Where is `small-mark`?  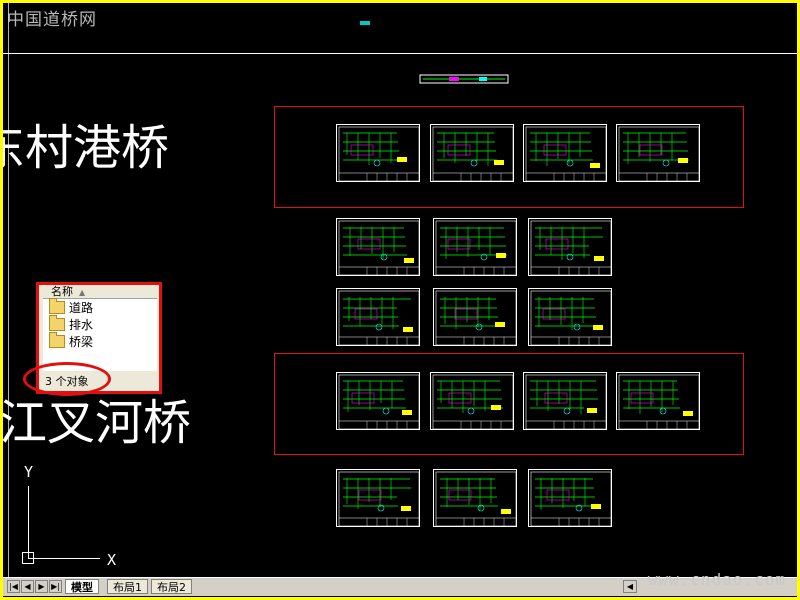 small-mark is located at coordinates (365, 23).